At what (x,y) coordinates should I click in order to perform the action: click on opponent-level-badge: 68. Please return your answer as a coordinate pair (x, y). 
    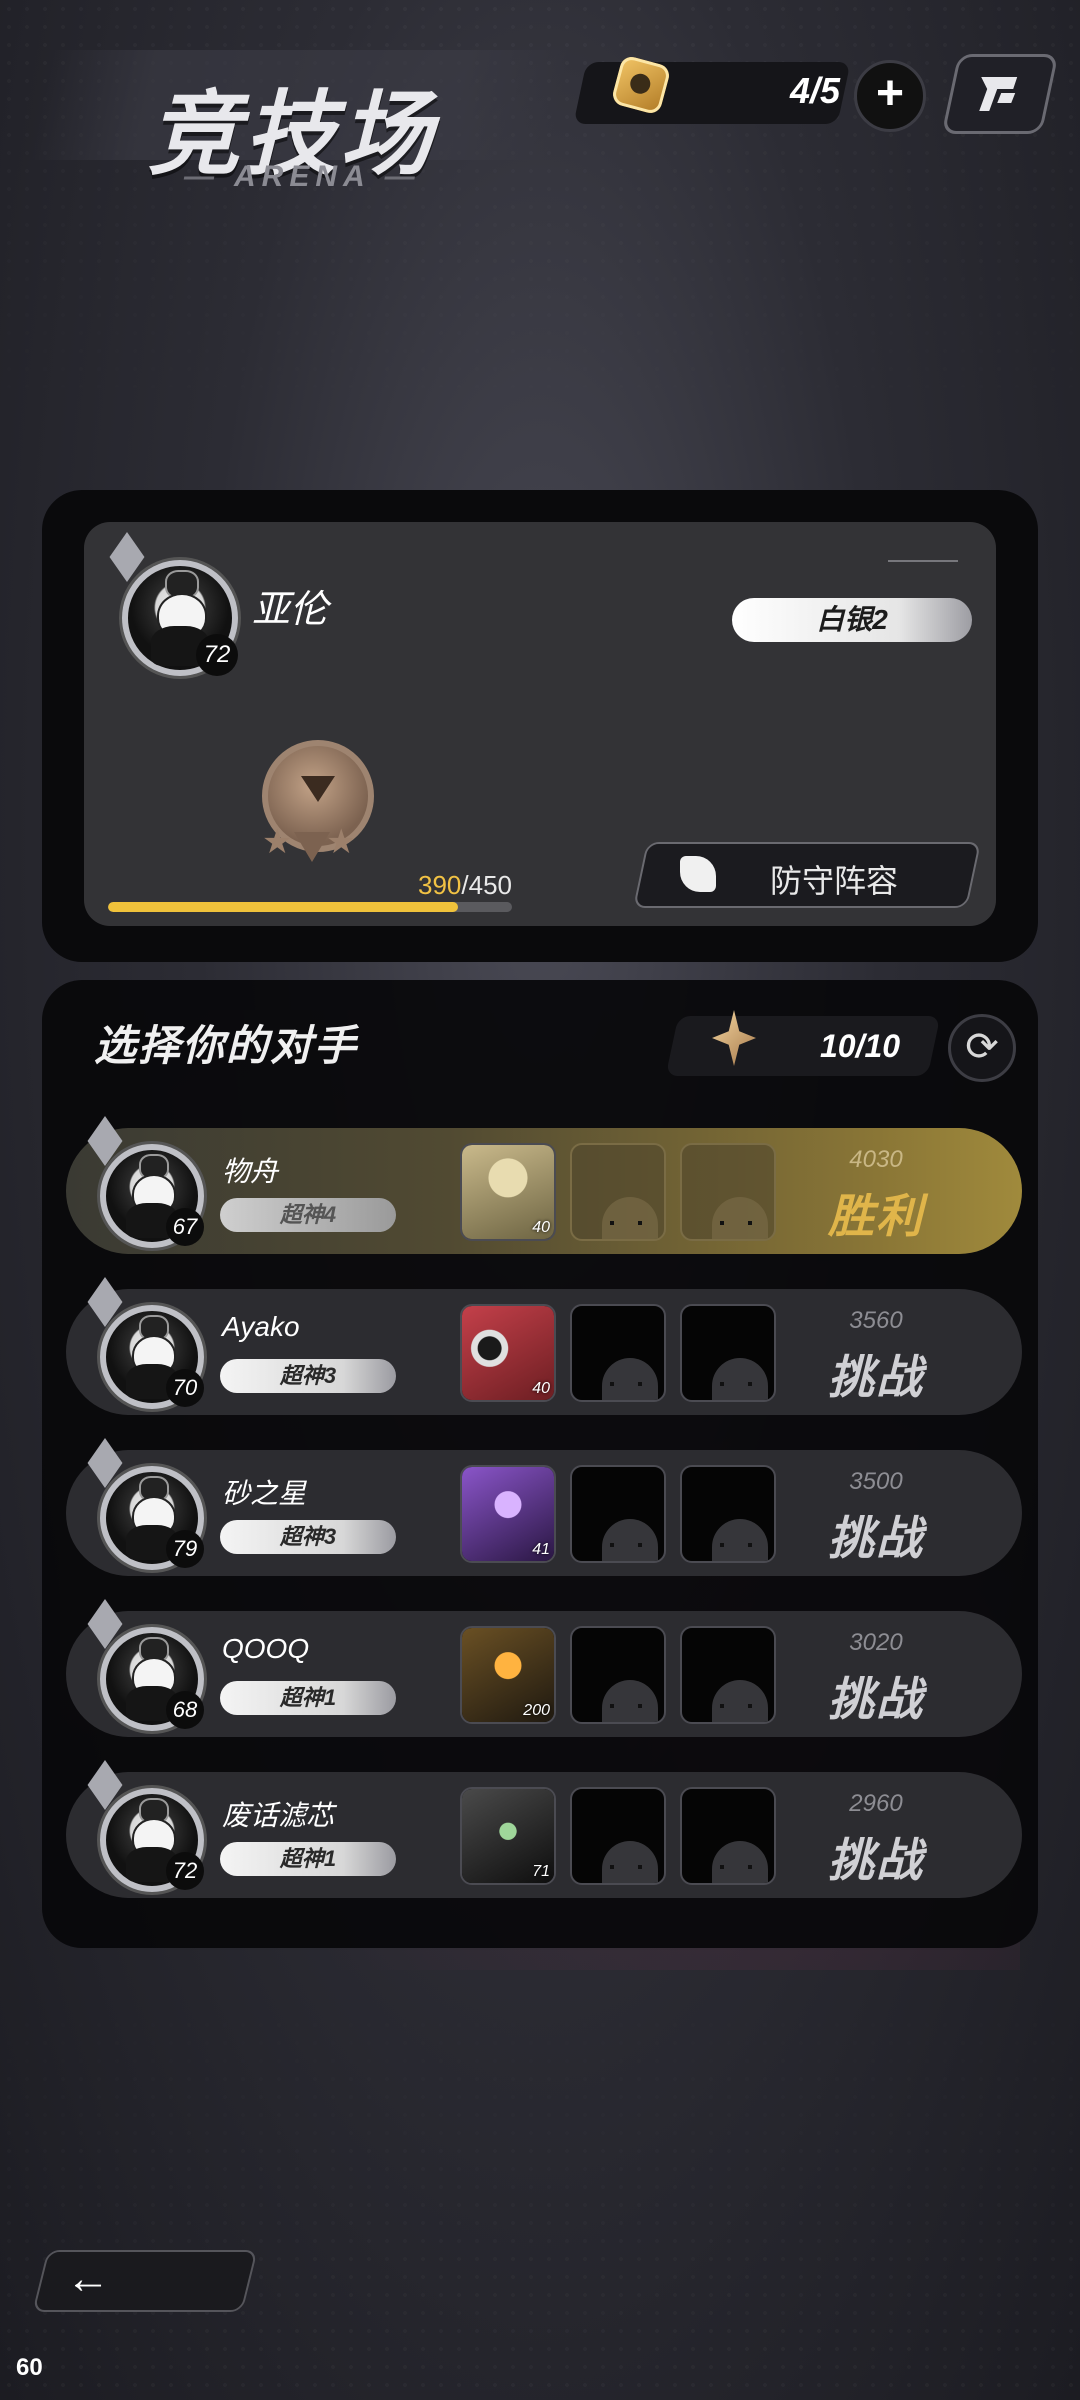
    Looking at the image, I should click on (185, 1710).